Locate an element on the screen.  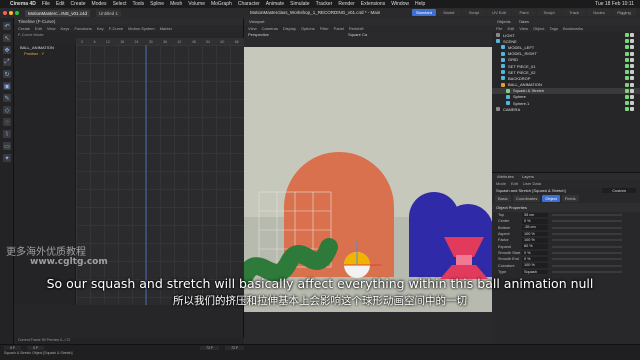
menu-create: Create is located at coordinates (78, 4).